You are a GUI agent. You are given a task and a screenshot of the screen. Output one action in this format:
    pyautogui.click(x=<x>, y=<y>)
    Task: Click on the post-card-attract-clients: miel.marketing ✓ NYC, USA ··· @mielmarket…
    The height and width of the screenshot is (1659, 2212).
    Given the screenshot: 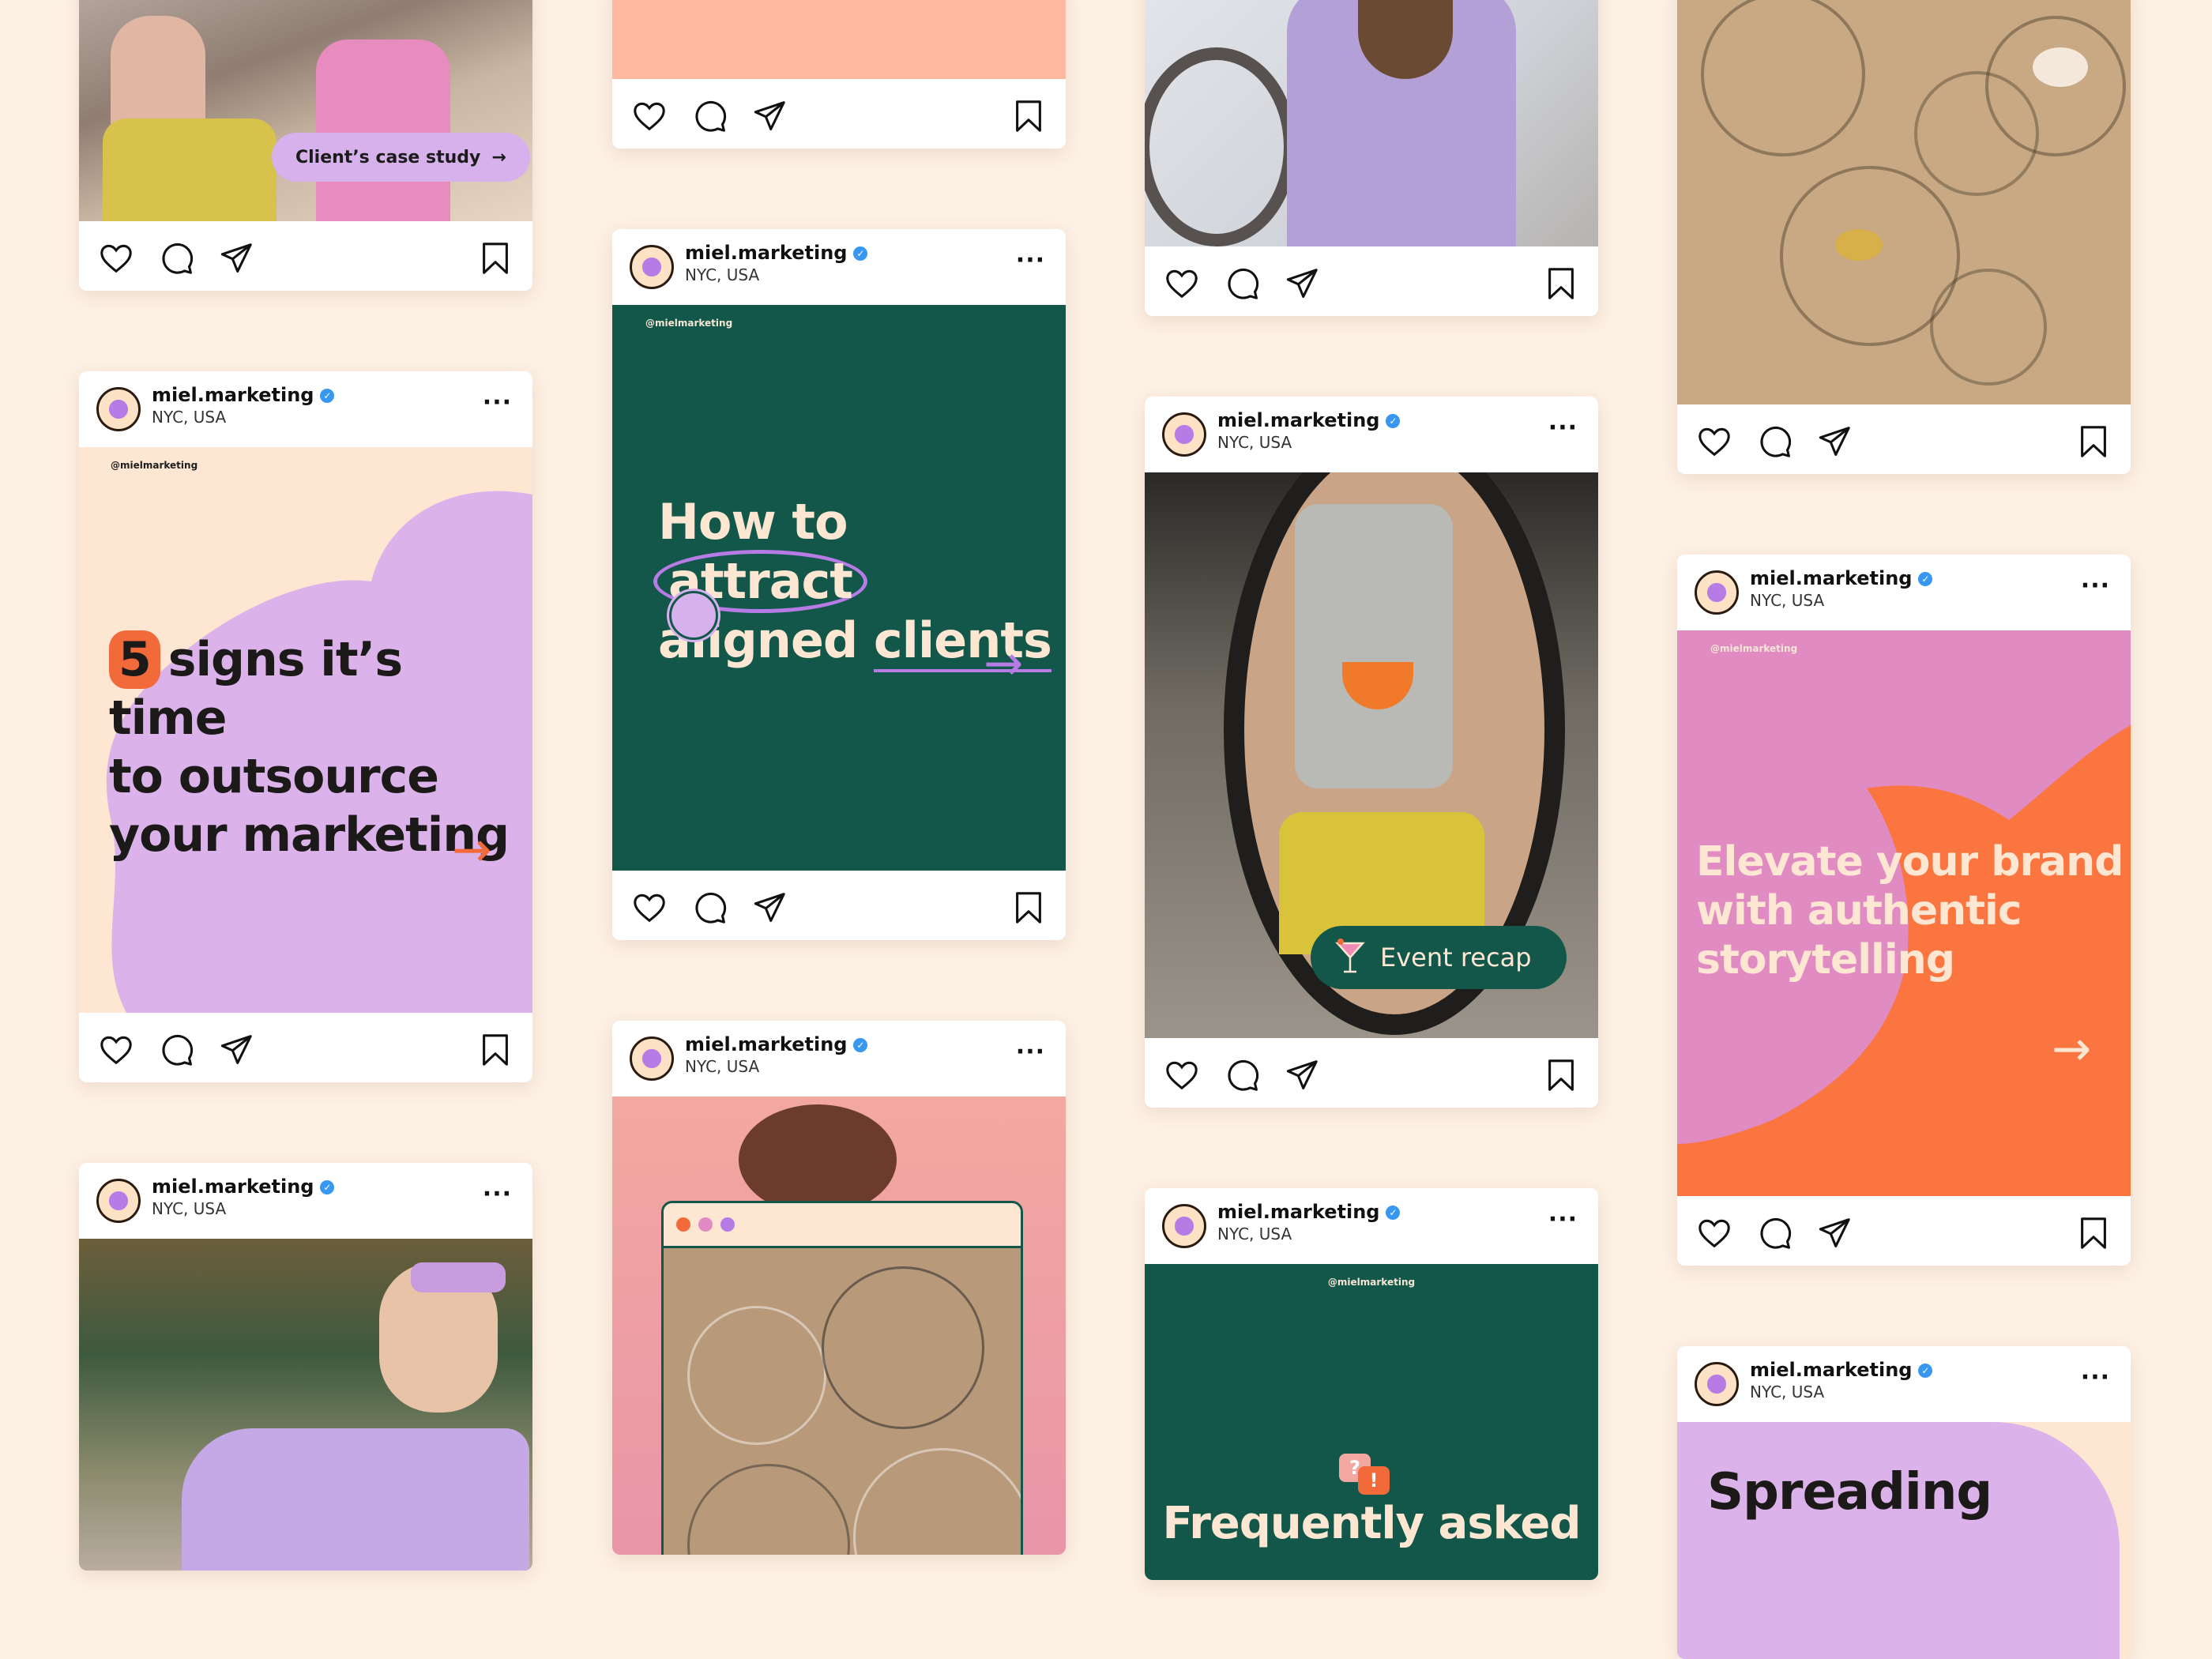 What is the action you would take?
    pyautogui.click(x=839, y=584)
    